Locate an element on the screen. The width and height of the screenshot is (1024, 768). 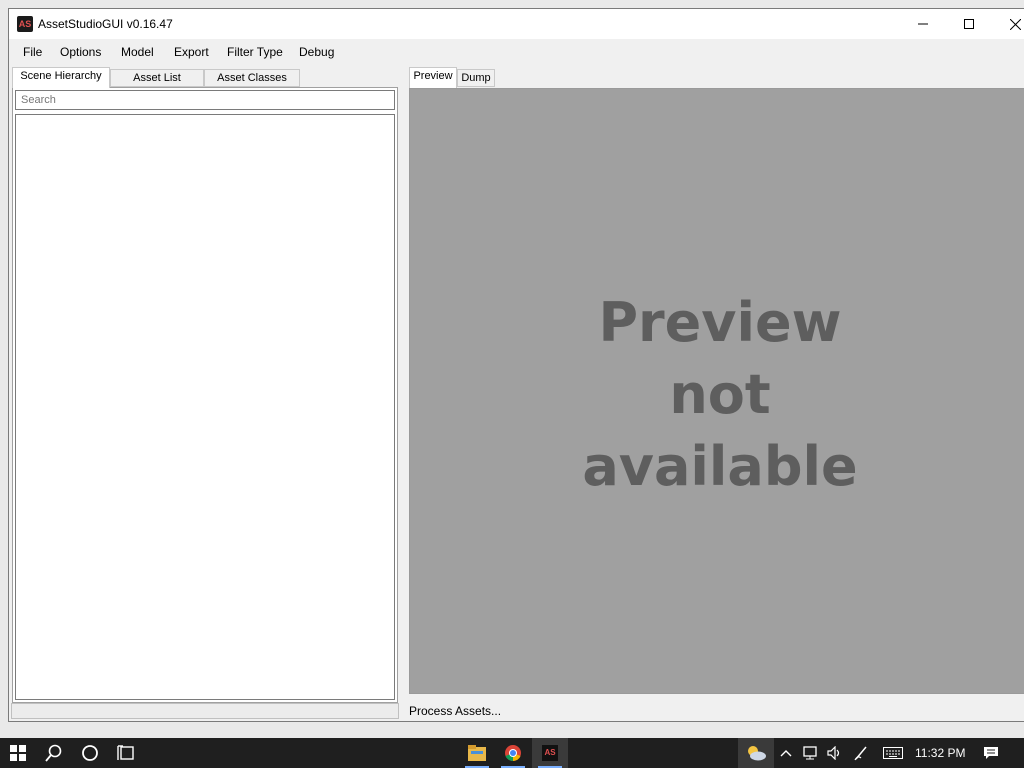
network-icon is located at coordinates (810, 753).